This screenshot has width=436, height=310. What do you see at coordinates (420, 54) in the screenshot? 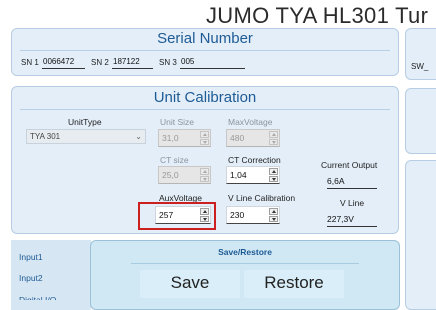
I see `right-panel-top` at bounding box center [420, 54].